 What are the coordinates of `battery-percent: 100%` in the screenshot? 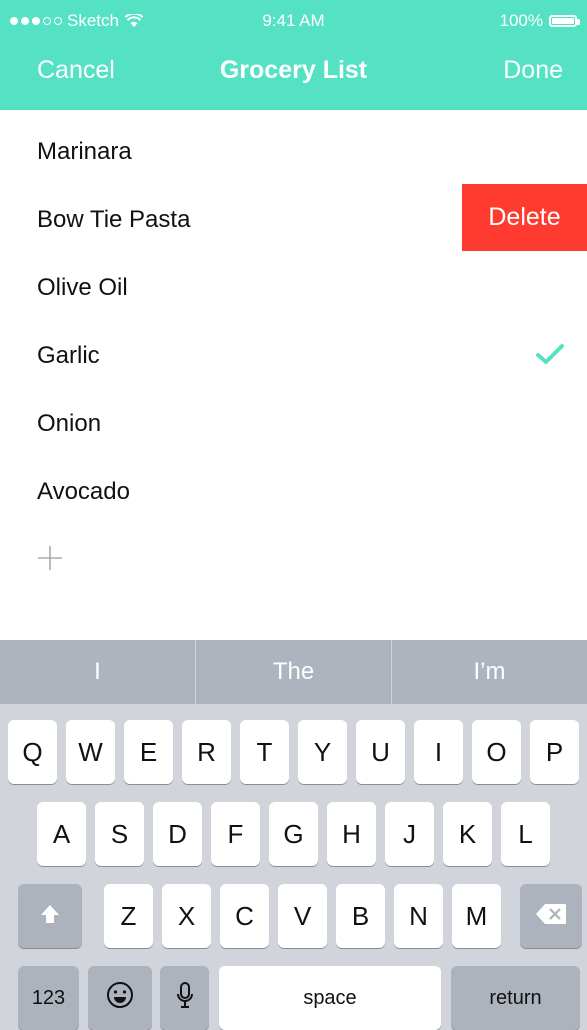 It's located at (521, 20).